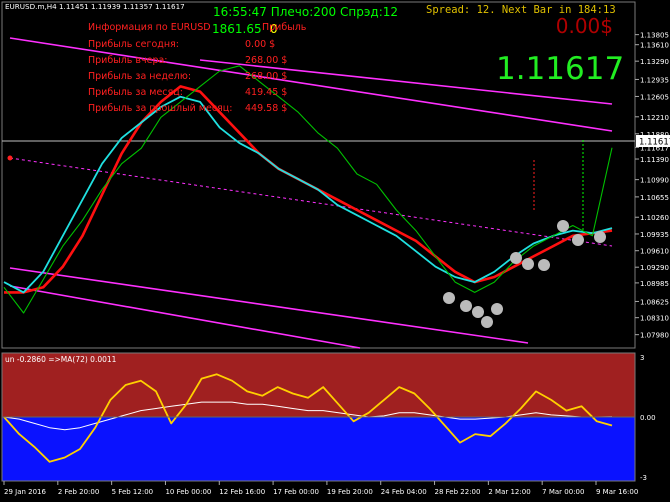  What do you see at coordinates (350, 492) in the screenshot?
I see `time-tick-label: 19 Feb 20:00` at bounding box center [350, 492].